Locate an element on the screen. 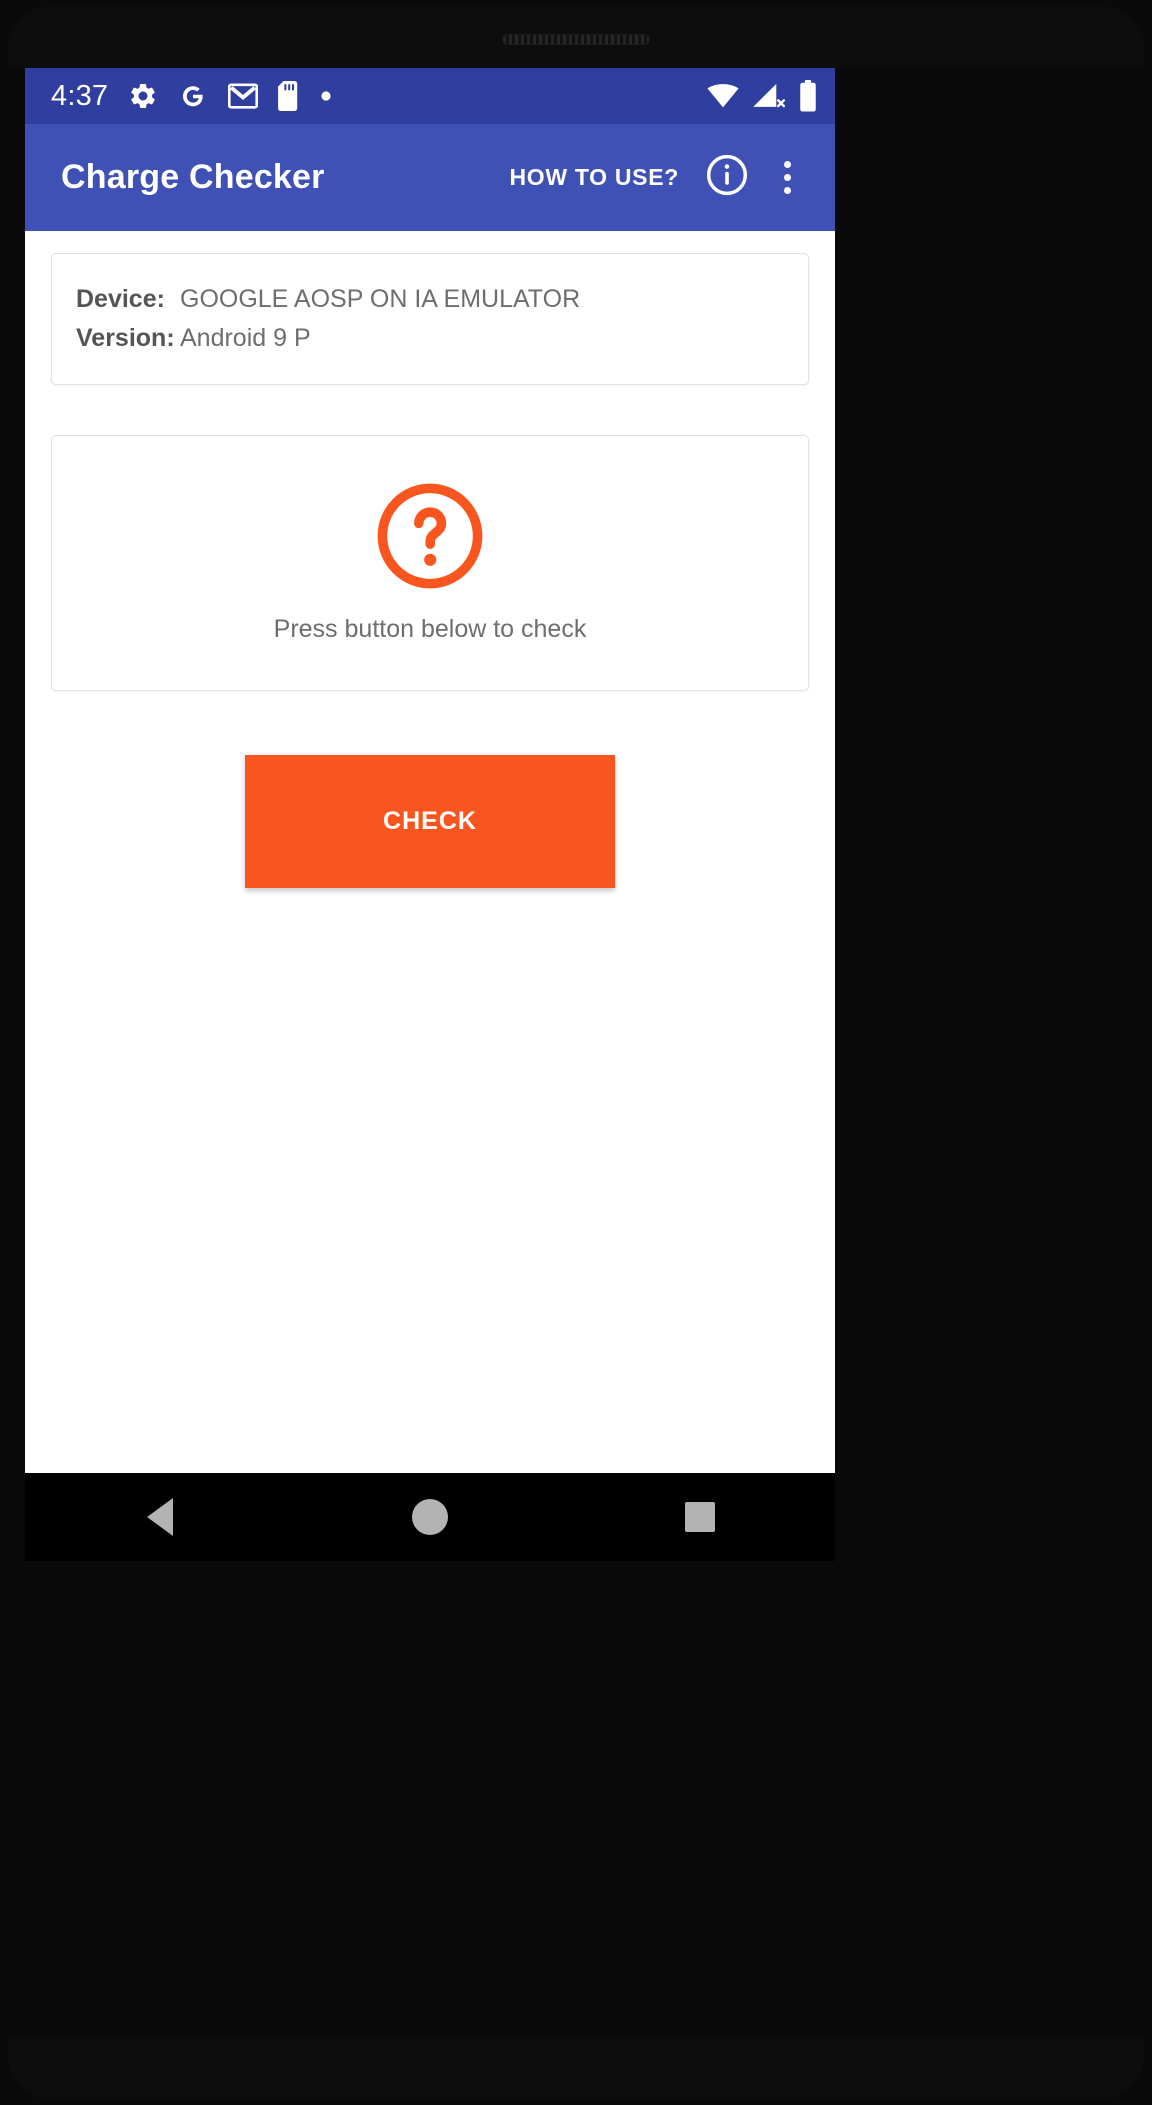 The image size is (1152, 2105). sd-card-icon is located at coordinates (289, 96).